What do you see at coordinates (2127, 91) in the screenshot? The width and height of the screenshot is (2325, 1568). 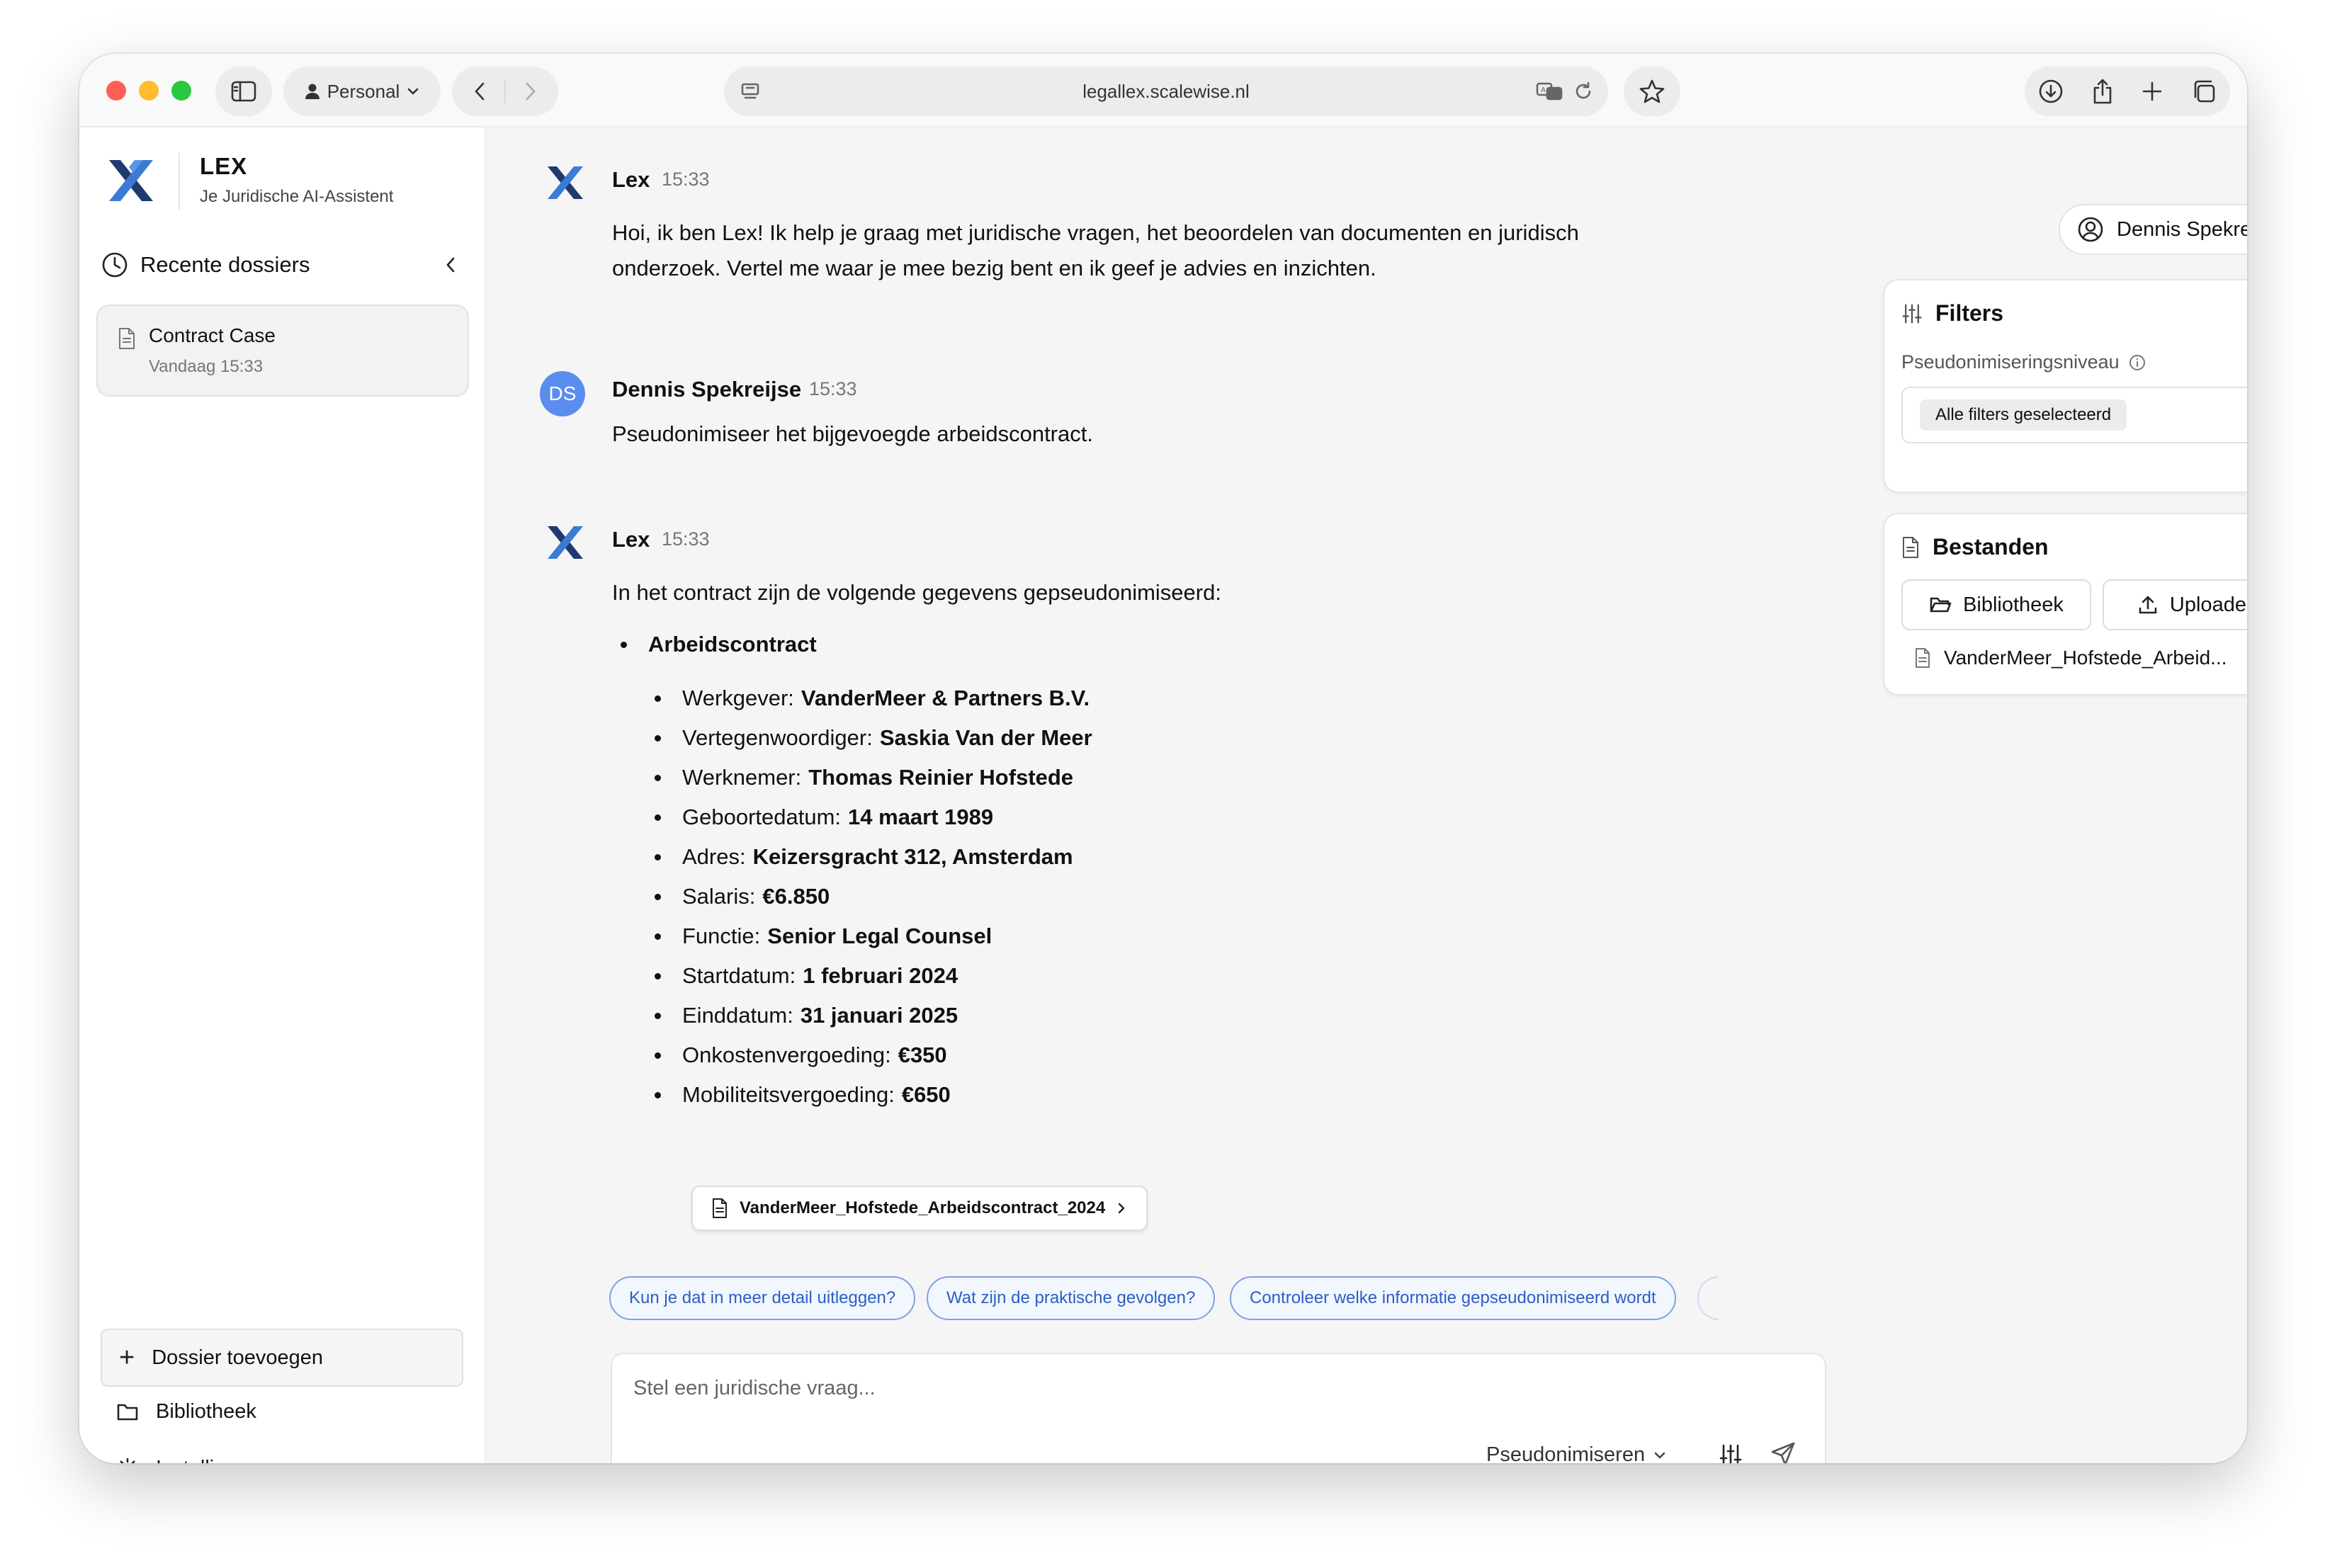 I see `toolbar-actions` at bounding box center [2127, 91].